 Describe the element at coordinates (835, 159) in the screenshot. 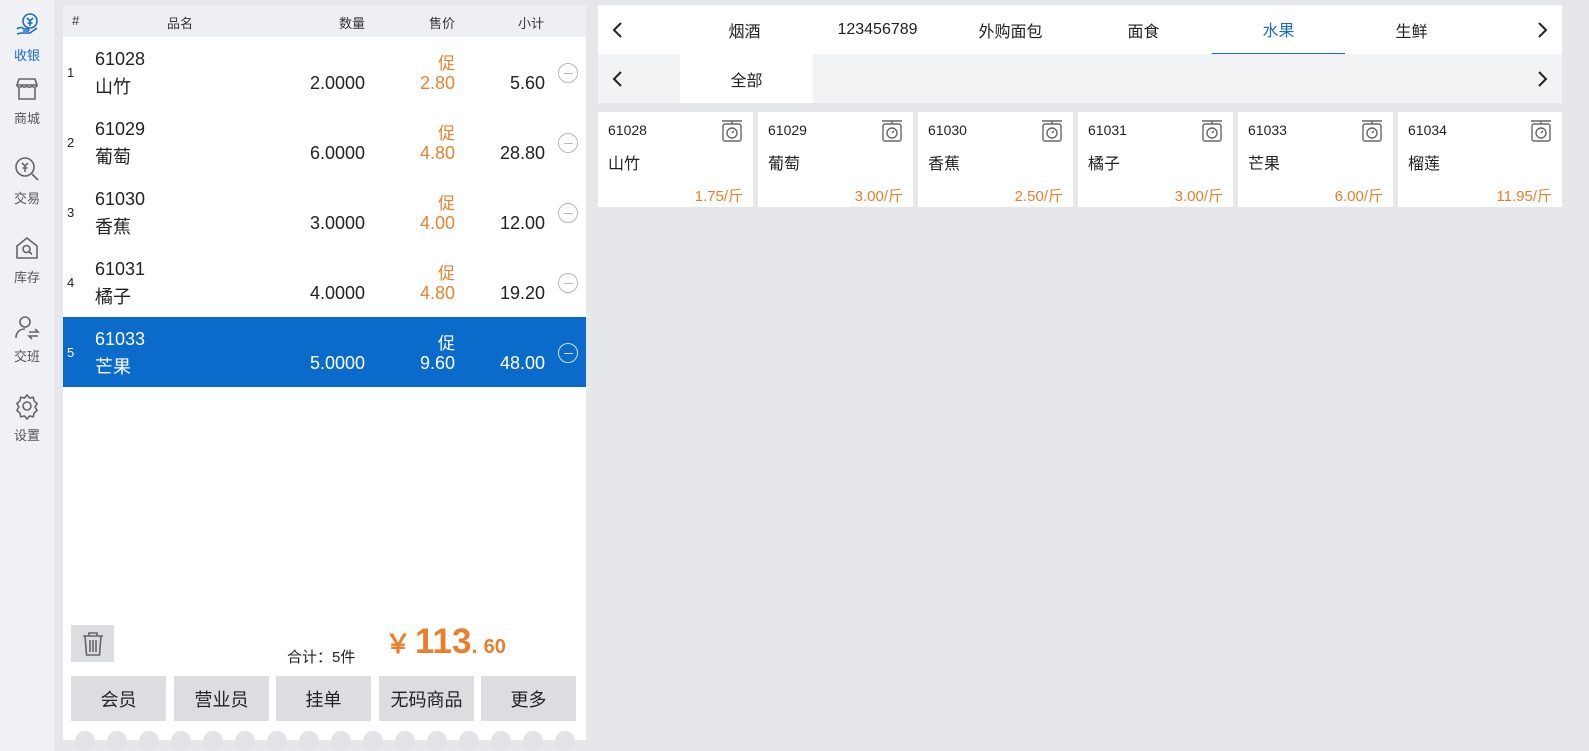

I see `product-card: 61029 葡萄 3.00/斤` at that location.